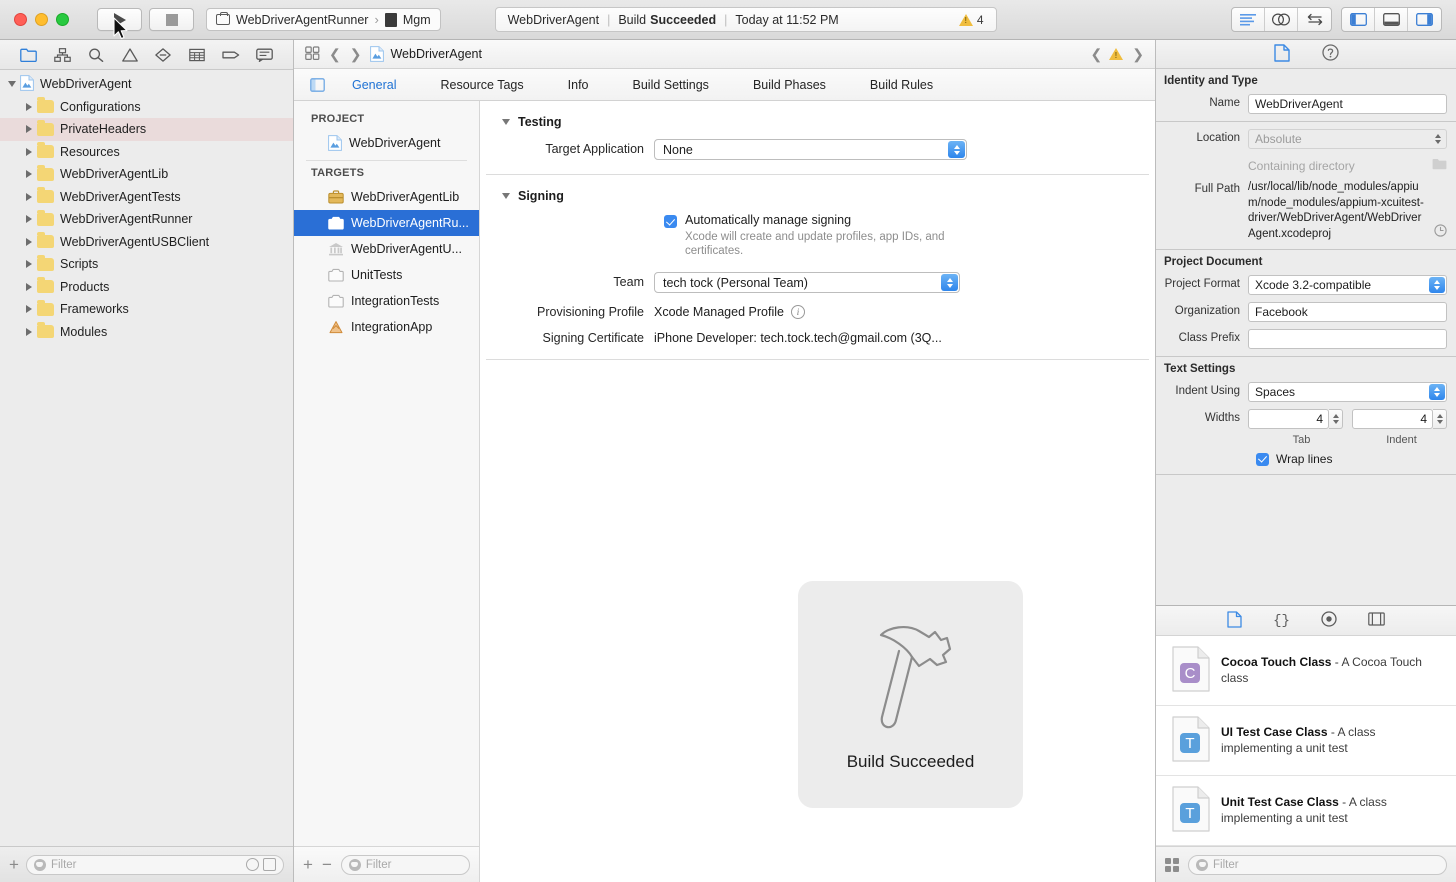 The width and height of the screenshot is (1456, 882). I want to click on stop-button, so click(171, 19).